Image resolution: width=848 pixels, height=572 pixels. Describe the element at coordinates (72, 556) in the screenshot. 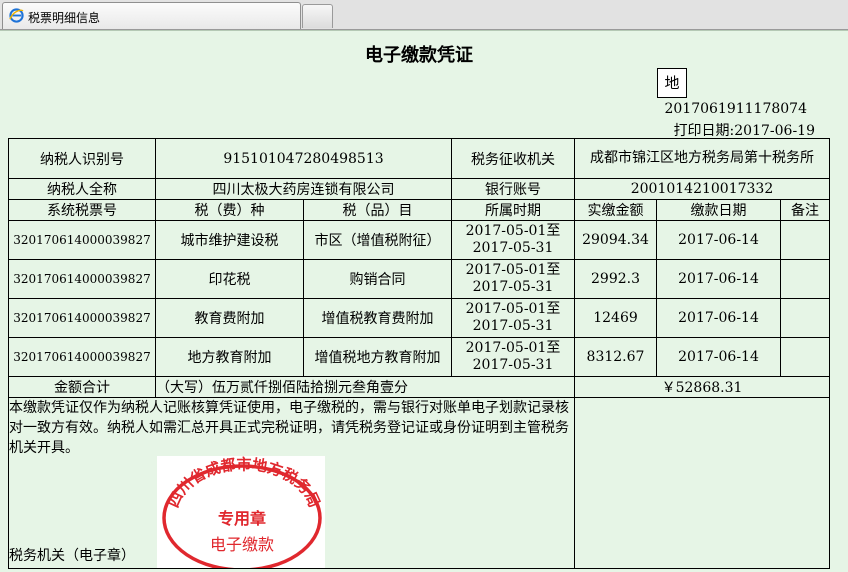

I see `tax-office-seal-label: 税务机关（电子章）` at that location.